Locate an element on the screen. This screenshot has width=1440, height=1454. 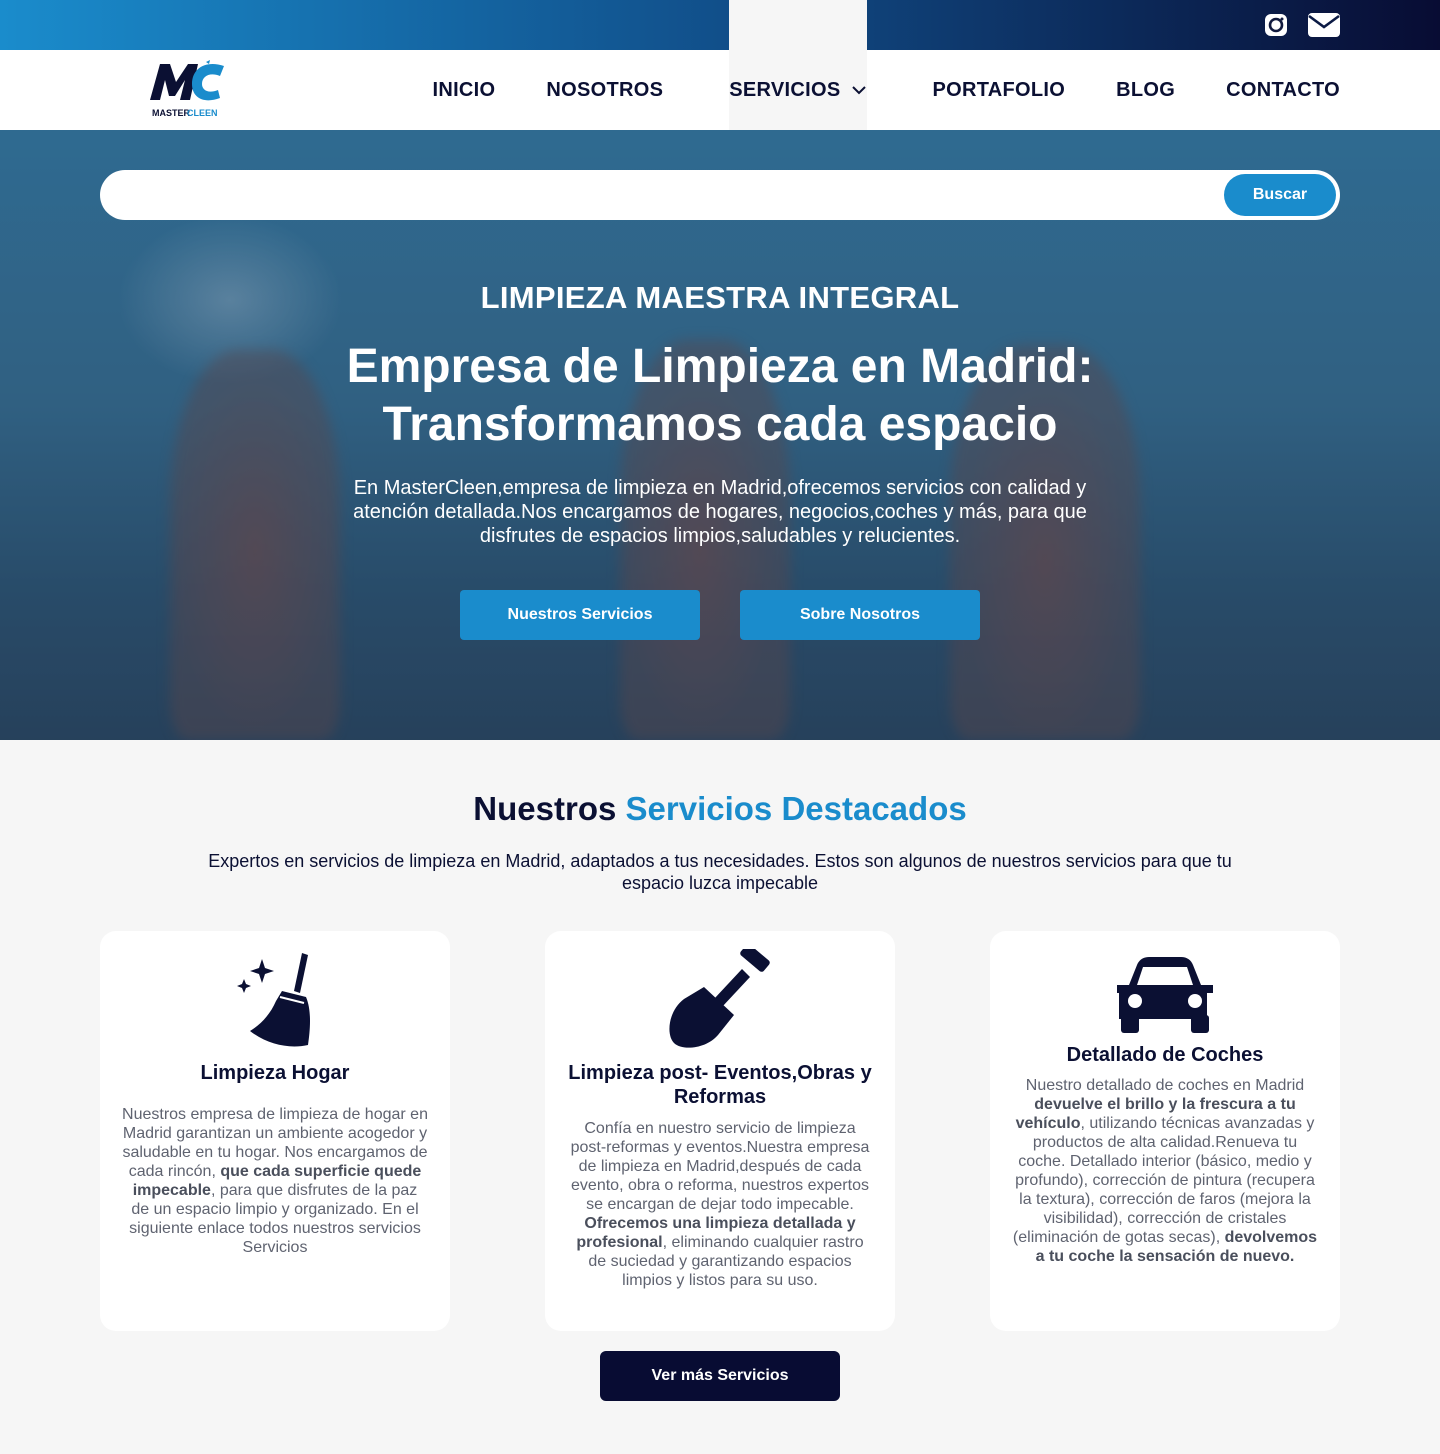
service-card-text-a: Nuestro detallado de coches en Madrid is located at coordinates (1165, 1085).